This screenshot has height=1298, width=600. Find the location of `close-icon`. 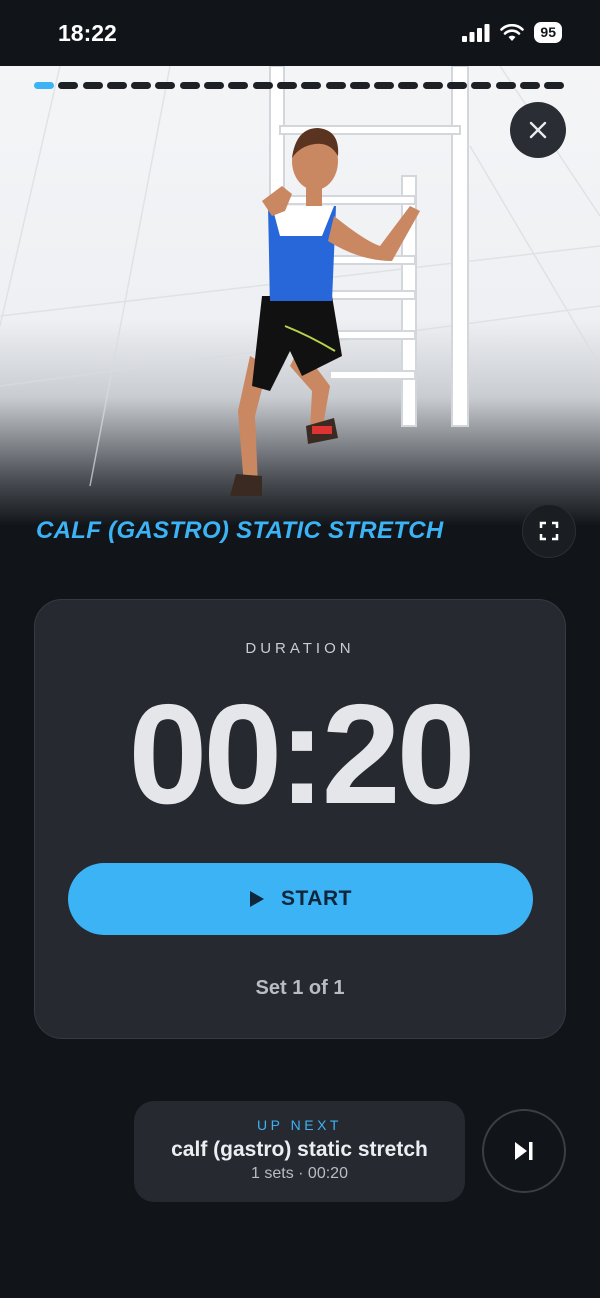

close-icon is located at coordinates (538, 130).